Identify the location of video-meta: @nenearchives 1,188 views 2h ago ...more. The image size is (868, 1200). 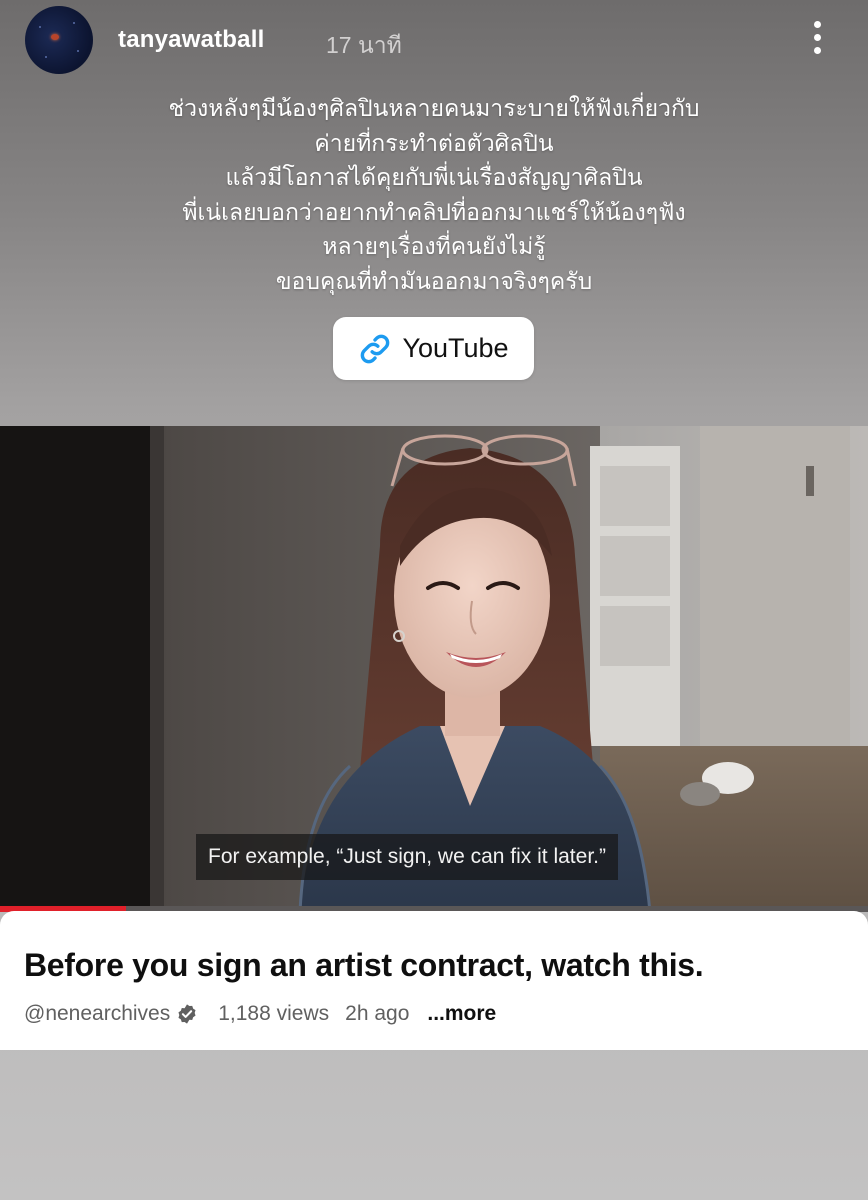
(260, 1014).